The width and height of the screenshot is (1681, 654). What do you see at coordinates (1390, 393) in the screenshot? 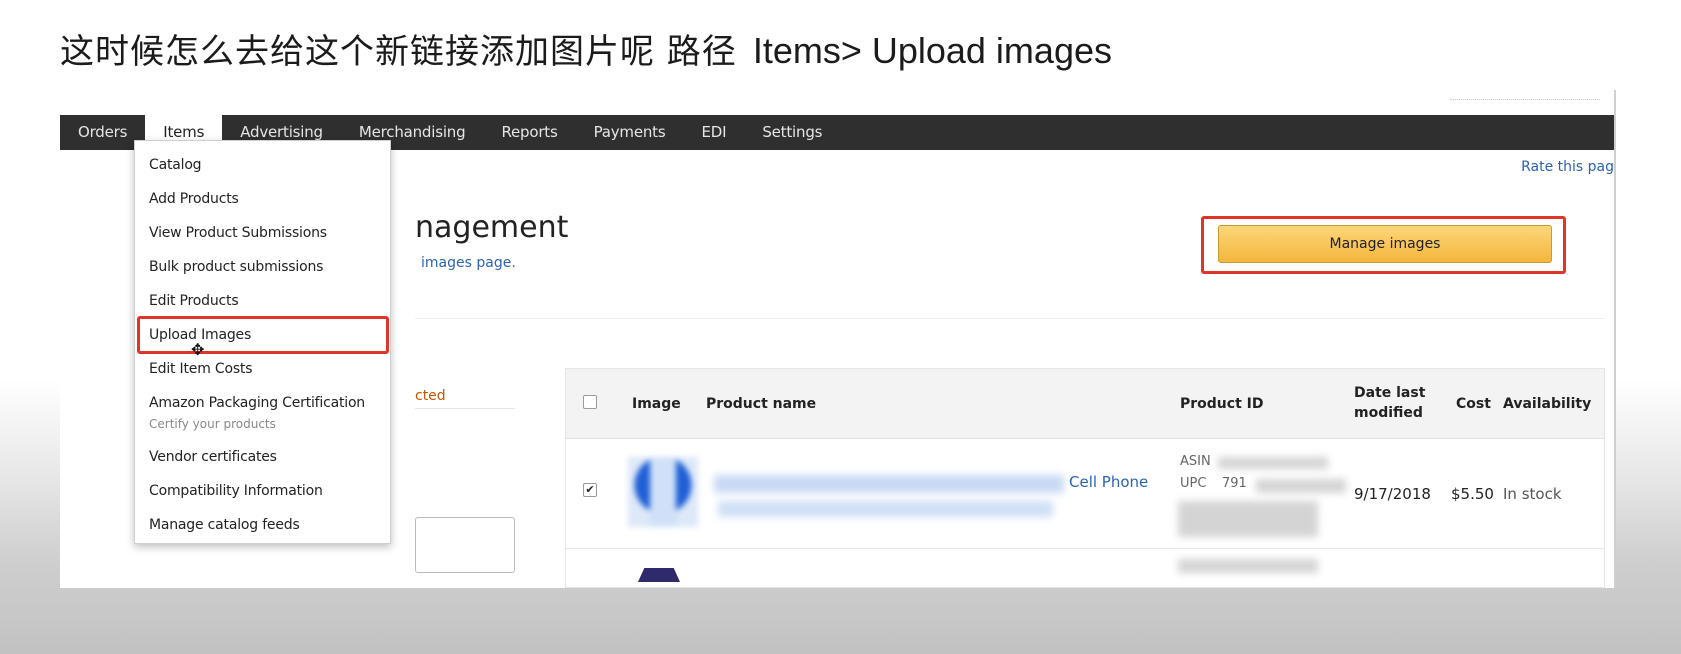
I see `header-date-line1: Date last` at bounding box center [1390, 393].